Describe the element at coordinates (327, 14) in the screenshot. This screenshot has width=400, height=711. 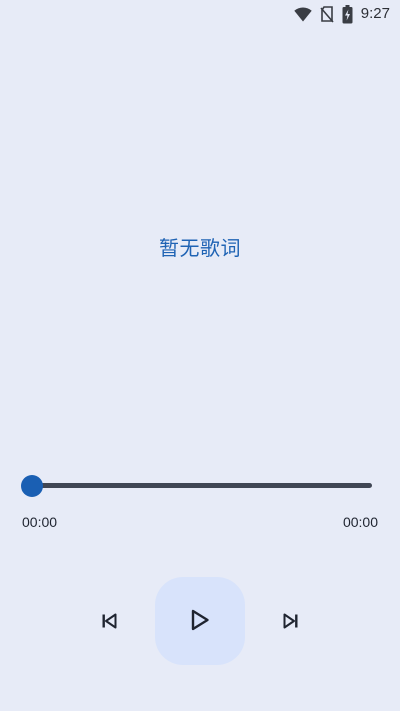
I see `no-sim-icon` at that location.